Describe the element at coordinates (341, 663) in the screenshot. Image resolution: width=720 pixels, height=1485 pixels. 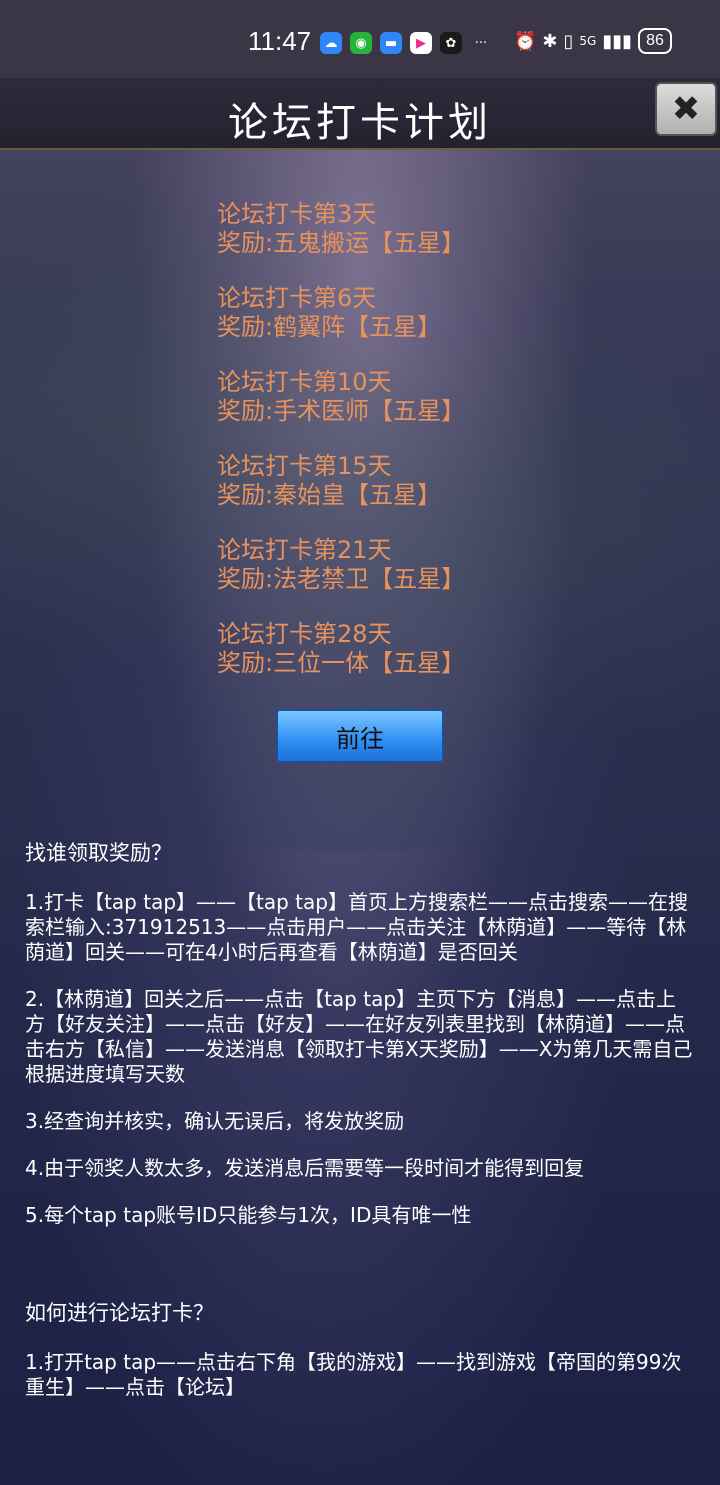
I see `reward-prize: 奖励:三位一体【五星】` at that location.